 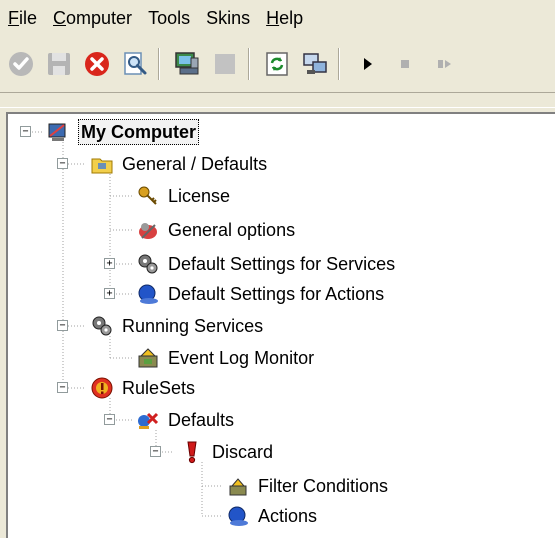 What do you see at coordinates (148, 358) in the screenshot?
I see `event-log-icon` at bounding box center [148, 358].